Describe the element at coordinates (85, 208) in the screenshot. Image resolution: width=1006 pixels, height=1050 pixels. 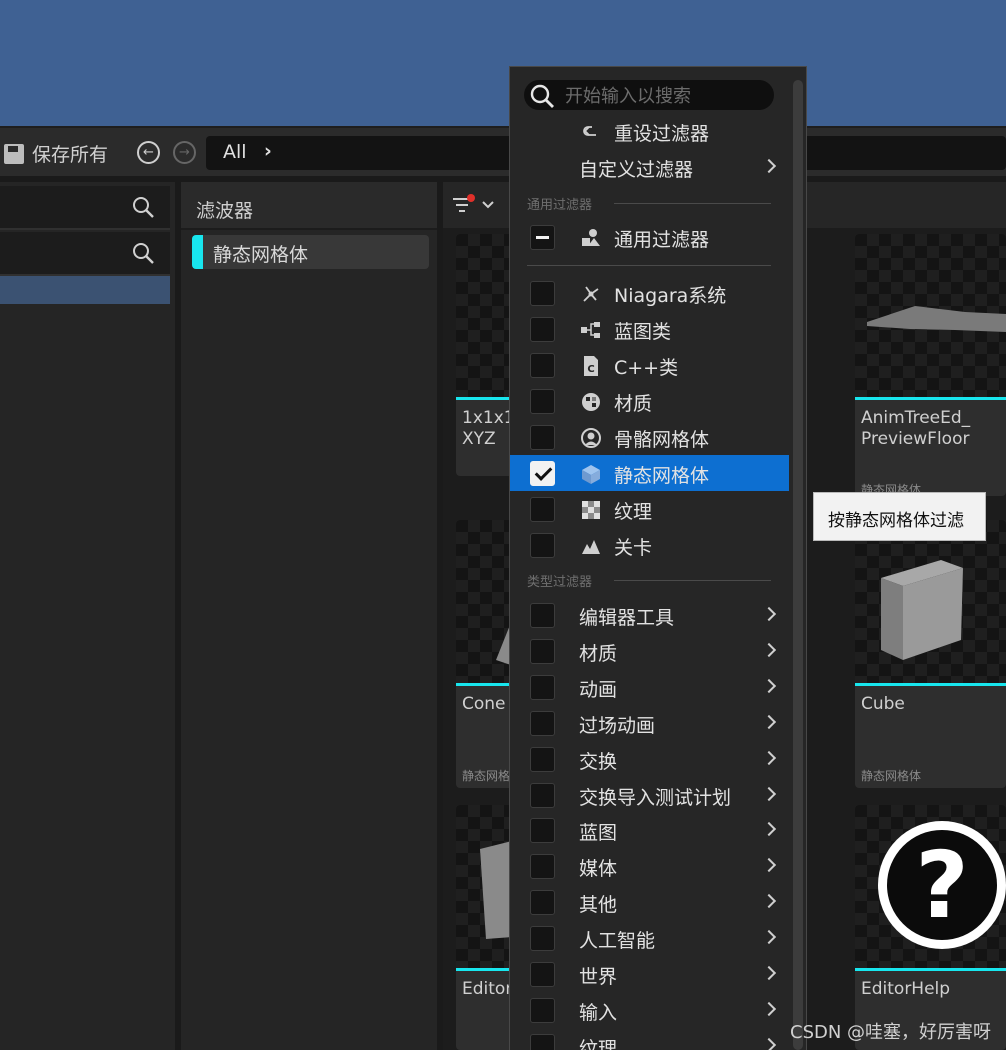
I see `favorites-search-row` at that location.